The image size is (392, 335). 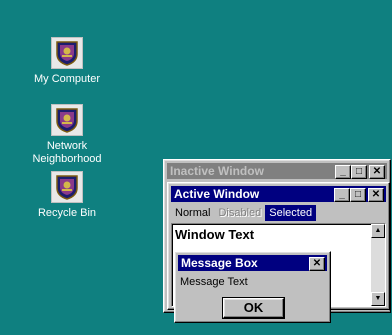 I want to click on active-title-bar: Active Window _ □ ✕, so click(x=278, y=194).